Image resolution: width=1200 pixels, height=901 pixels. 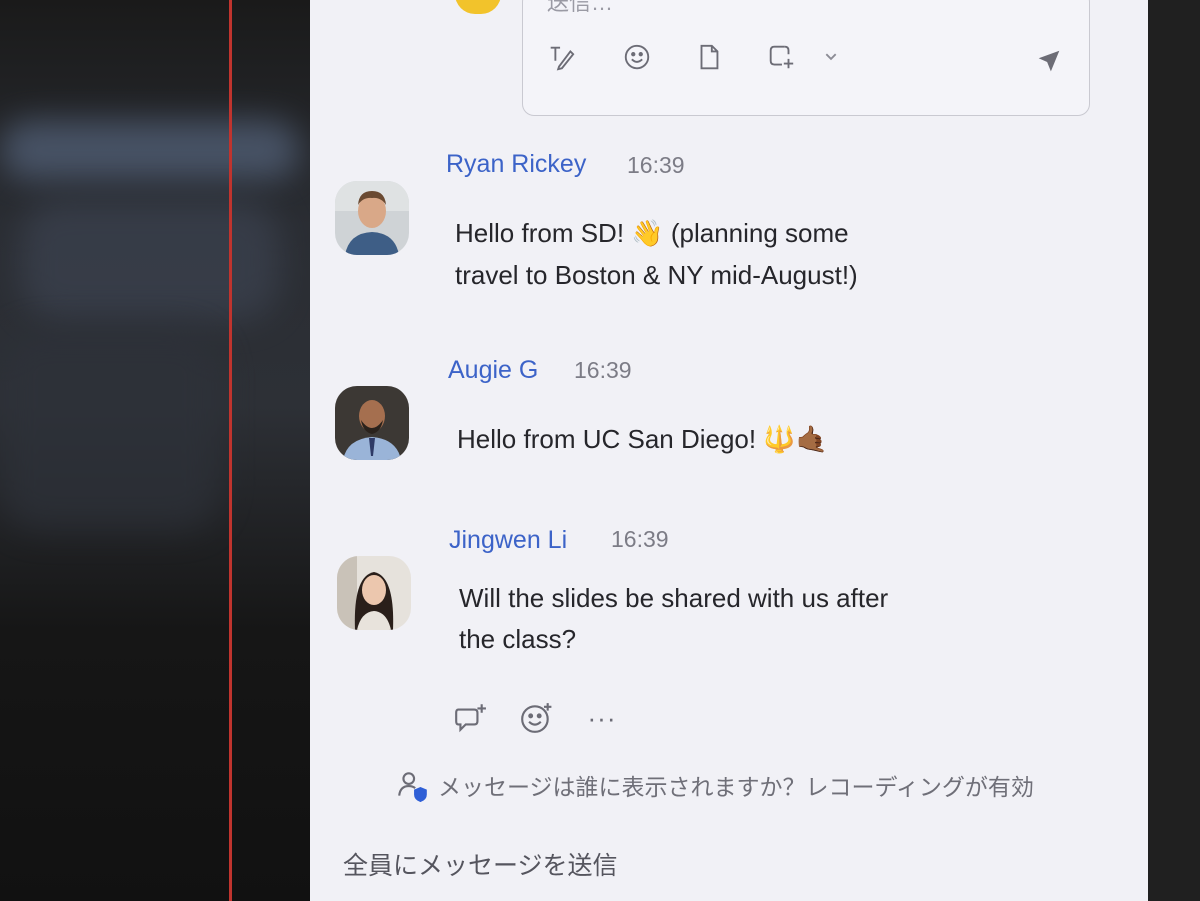 I want to click on chevron-down-icon, so click(x=831, y=57).